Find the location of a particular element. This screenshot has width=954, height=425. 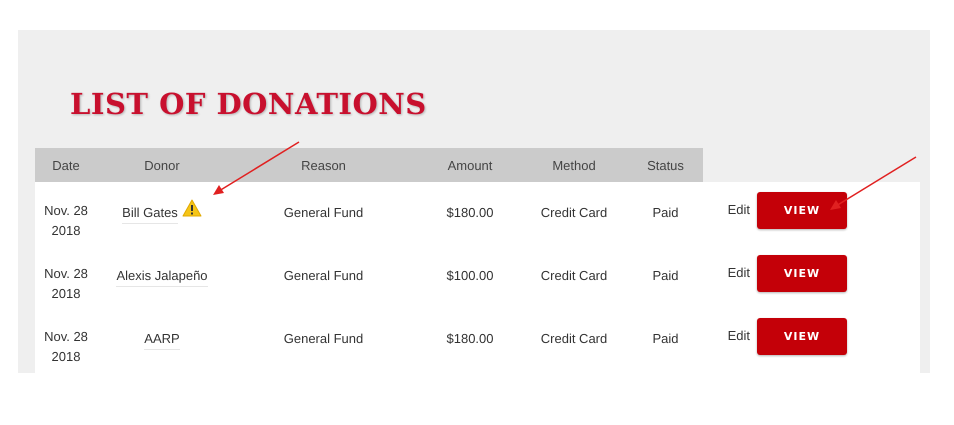

column-header: Date is located at coordinates (66, 165).